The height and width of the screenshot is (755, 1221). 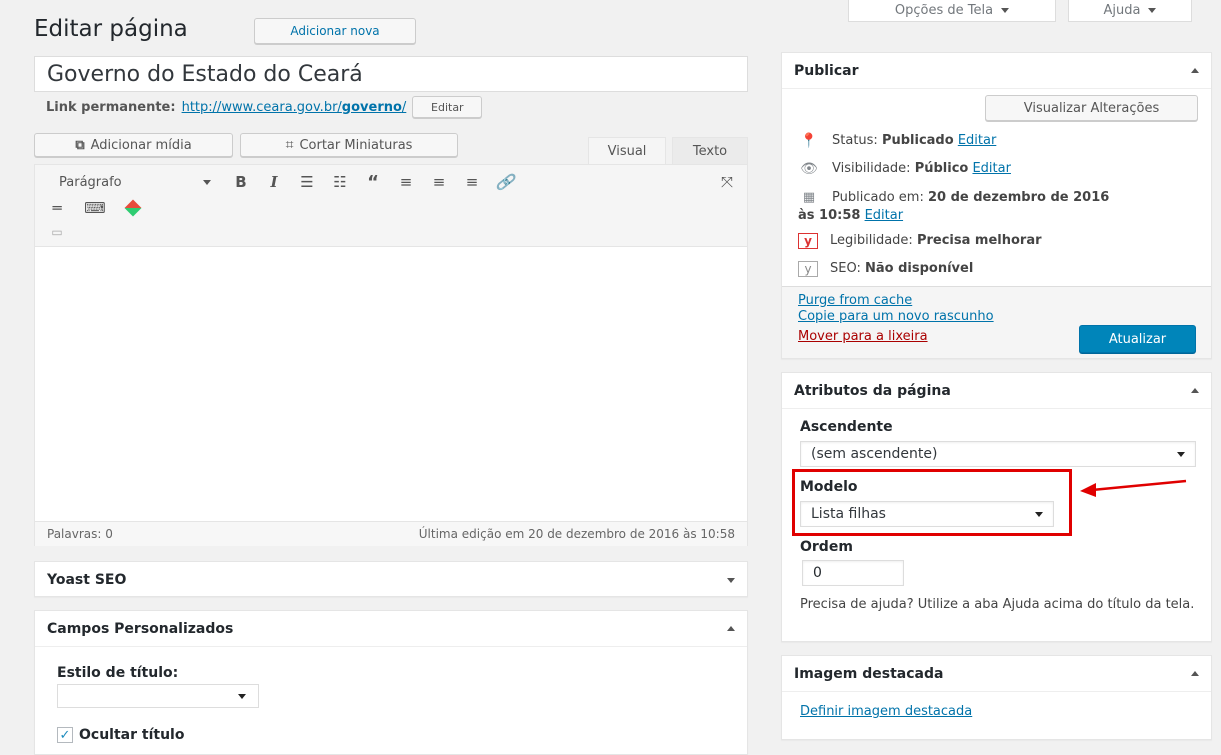 I want to click on copy-draft-link: Copie para um novo rascunho, so click(x=896, y=316).